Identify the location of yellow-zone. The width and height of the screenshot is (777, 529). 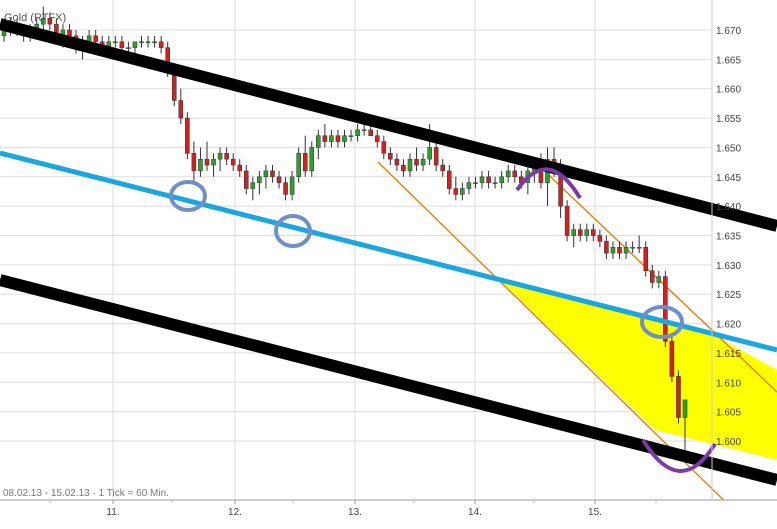
(638, 370).